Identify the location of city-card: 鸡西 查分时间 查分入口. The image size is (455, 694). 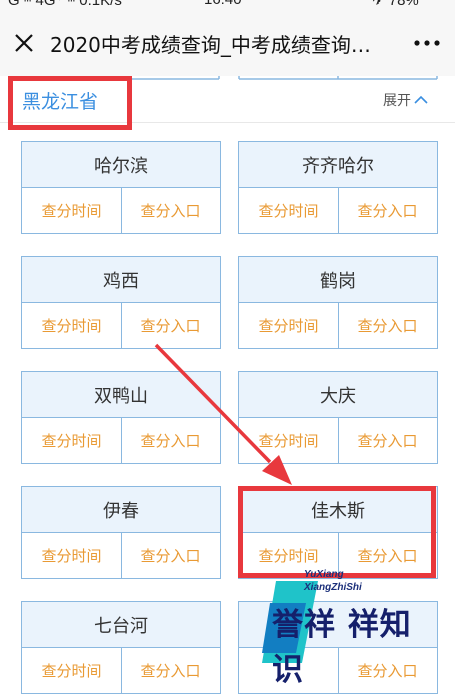
(121, 302).